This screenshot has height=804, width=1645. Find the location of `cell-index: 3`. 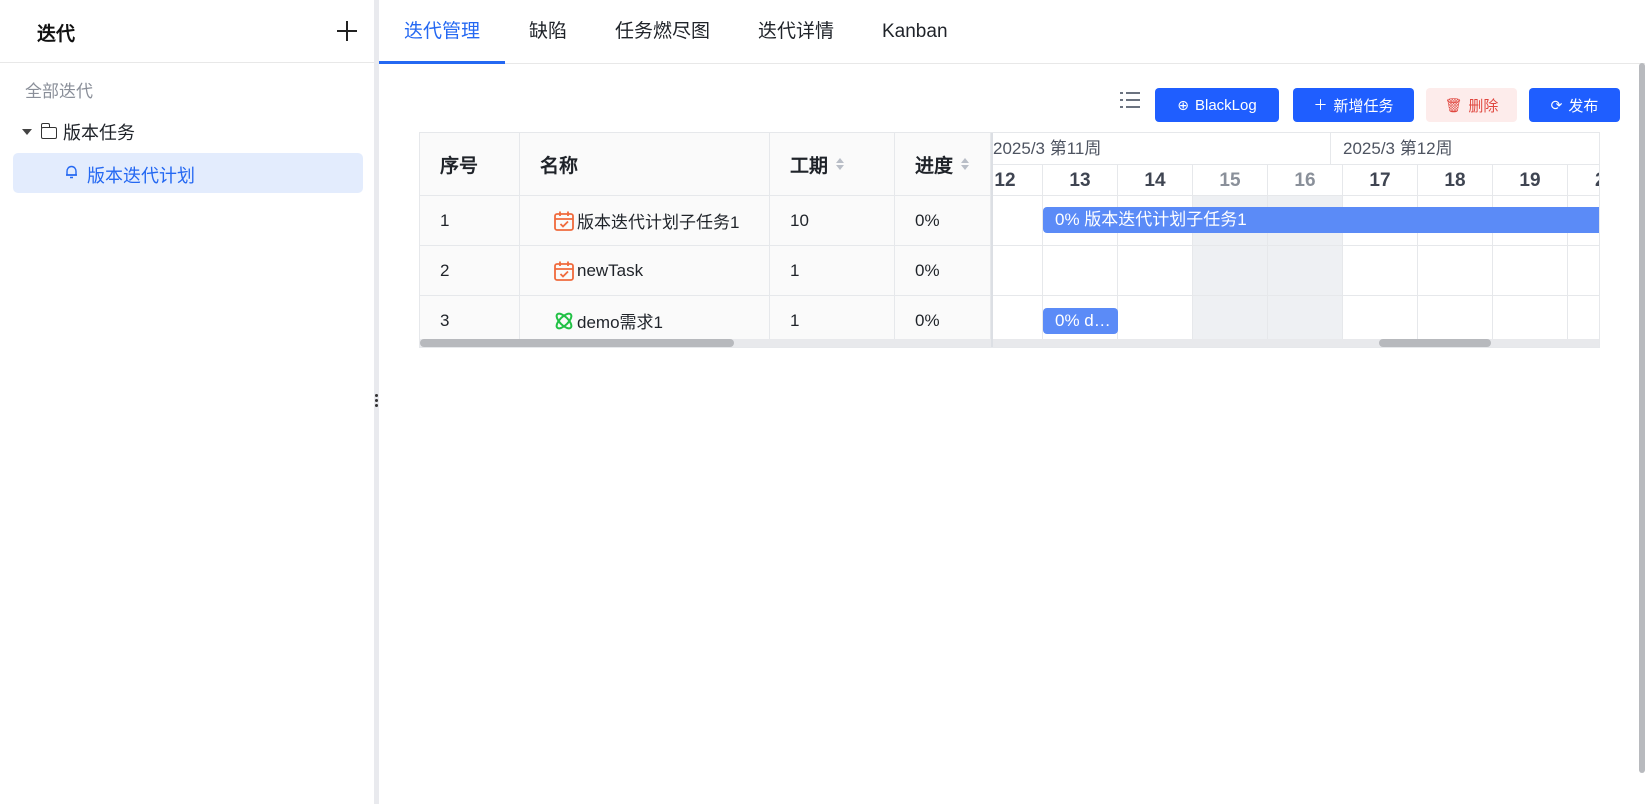

cell-index: 3 is located at coordinates (445, 320).